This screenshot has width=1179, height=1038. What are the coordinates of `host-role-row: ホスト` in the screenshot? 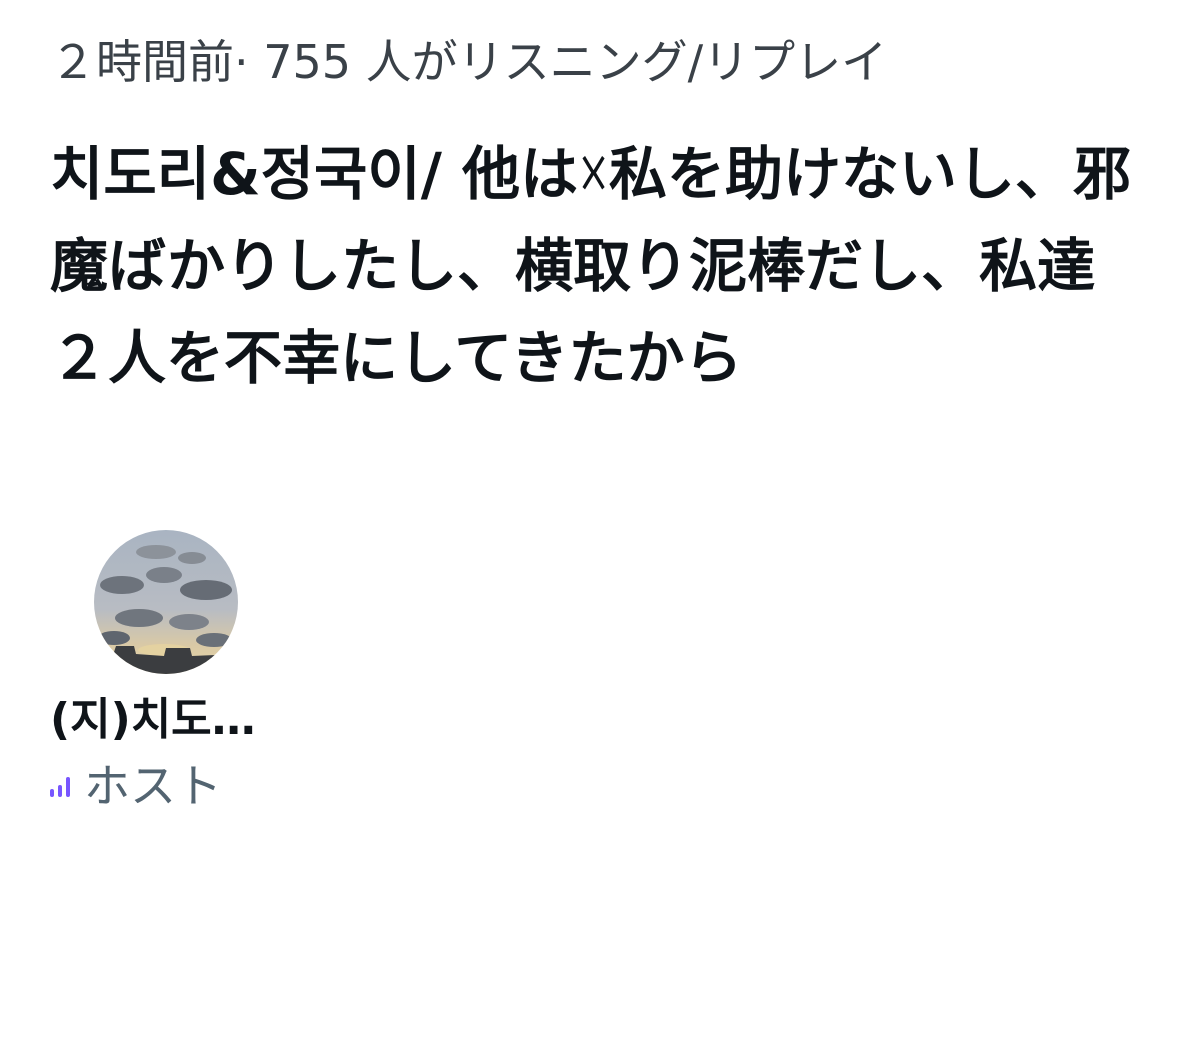 It's located at (136, 786).